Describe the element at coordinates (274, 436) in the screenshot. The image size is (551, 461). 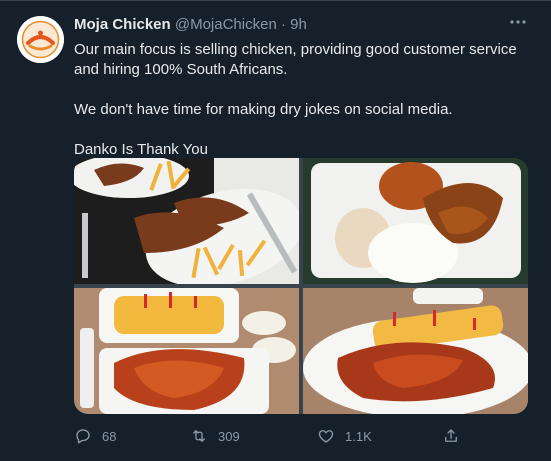
I see `tweet-actions: 68 309 1.1K` at that location.